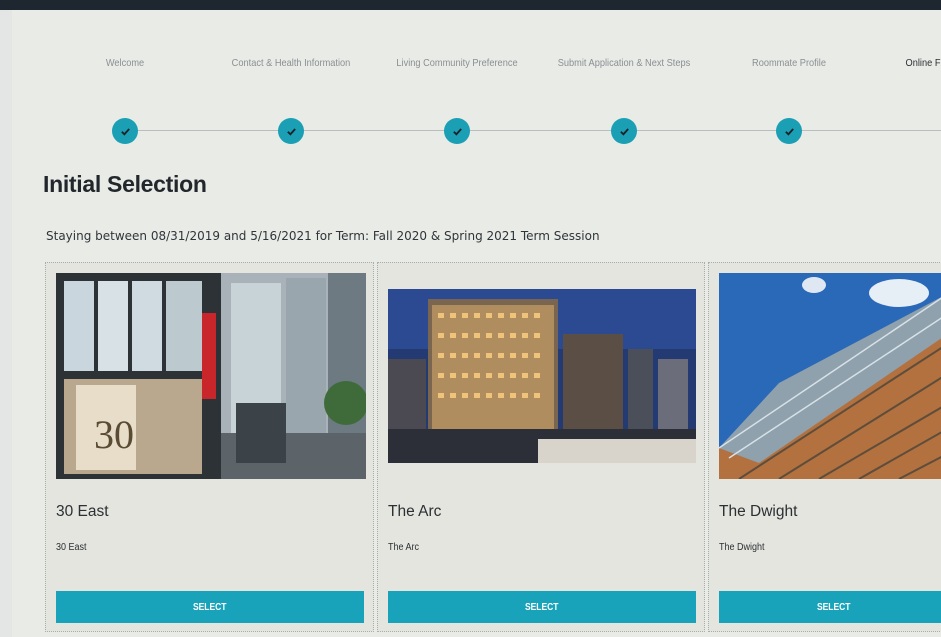 Image resolution: width=941 pixels, height=637 pixels. Describe the element at coordinates (742, 547) in the screenshot. I see `card-subtitle: The Dwight` at that location.